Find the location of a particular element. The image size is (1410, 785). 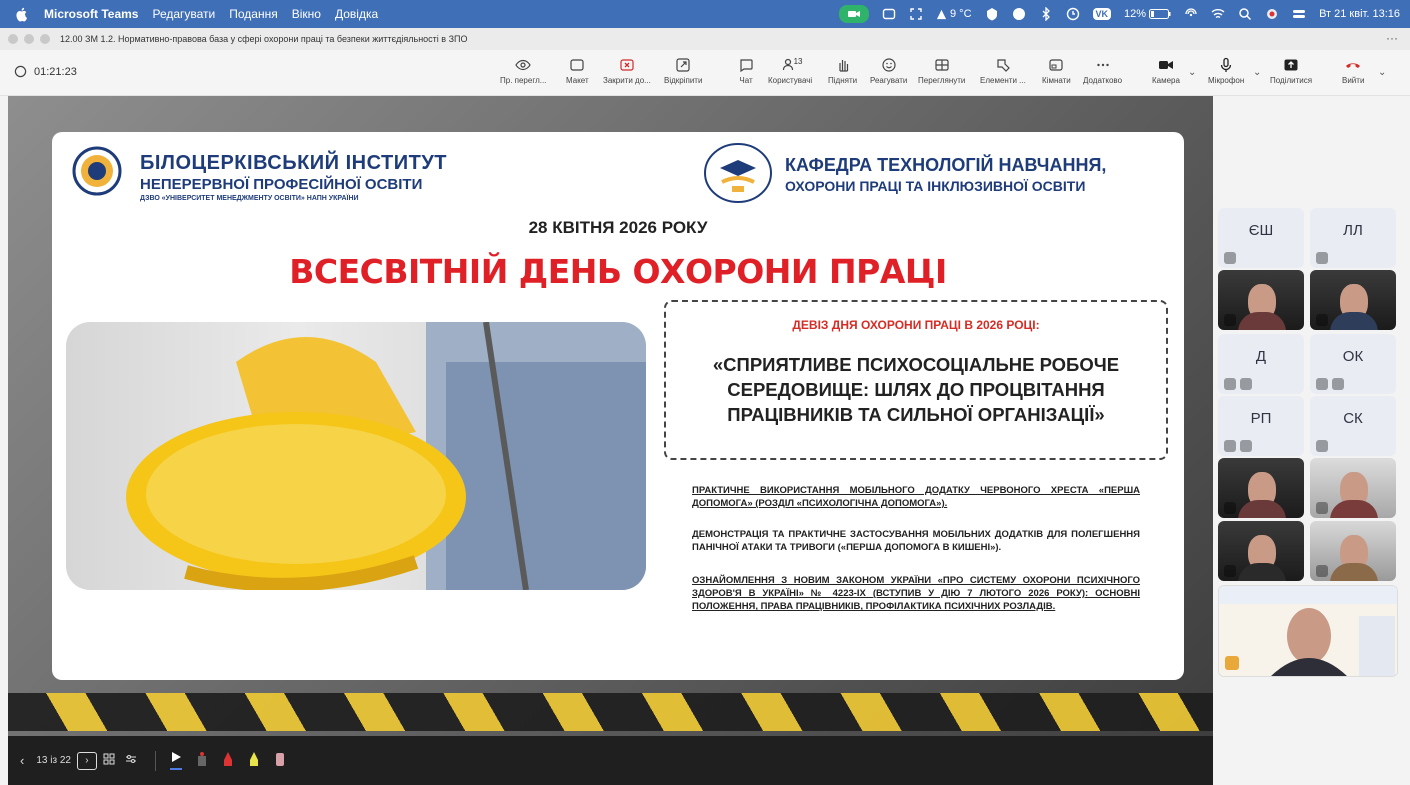

view-button: Переглянути is located at coordinates (941, 71).